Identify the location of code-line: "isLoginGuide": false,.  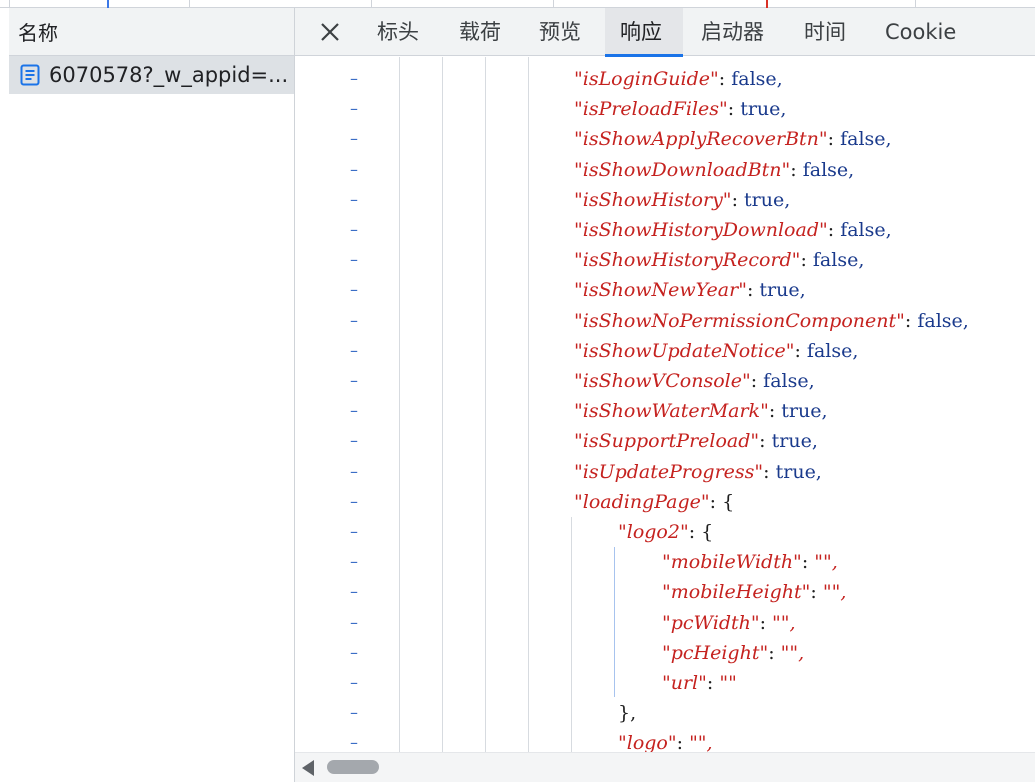
(665, 79).